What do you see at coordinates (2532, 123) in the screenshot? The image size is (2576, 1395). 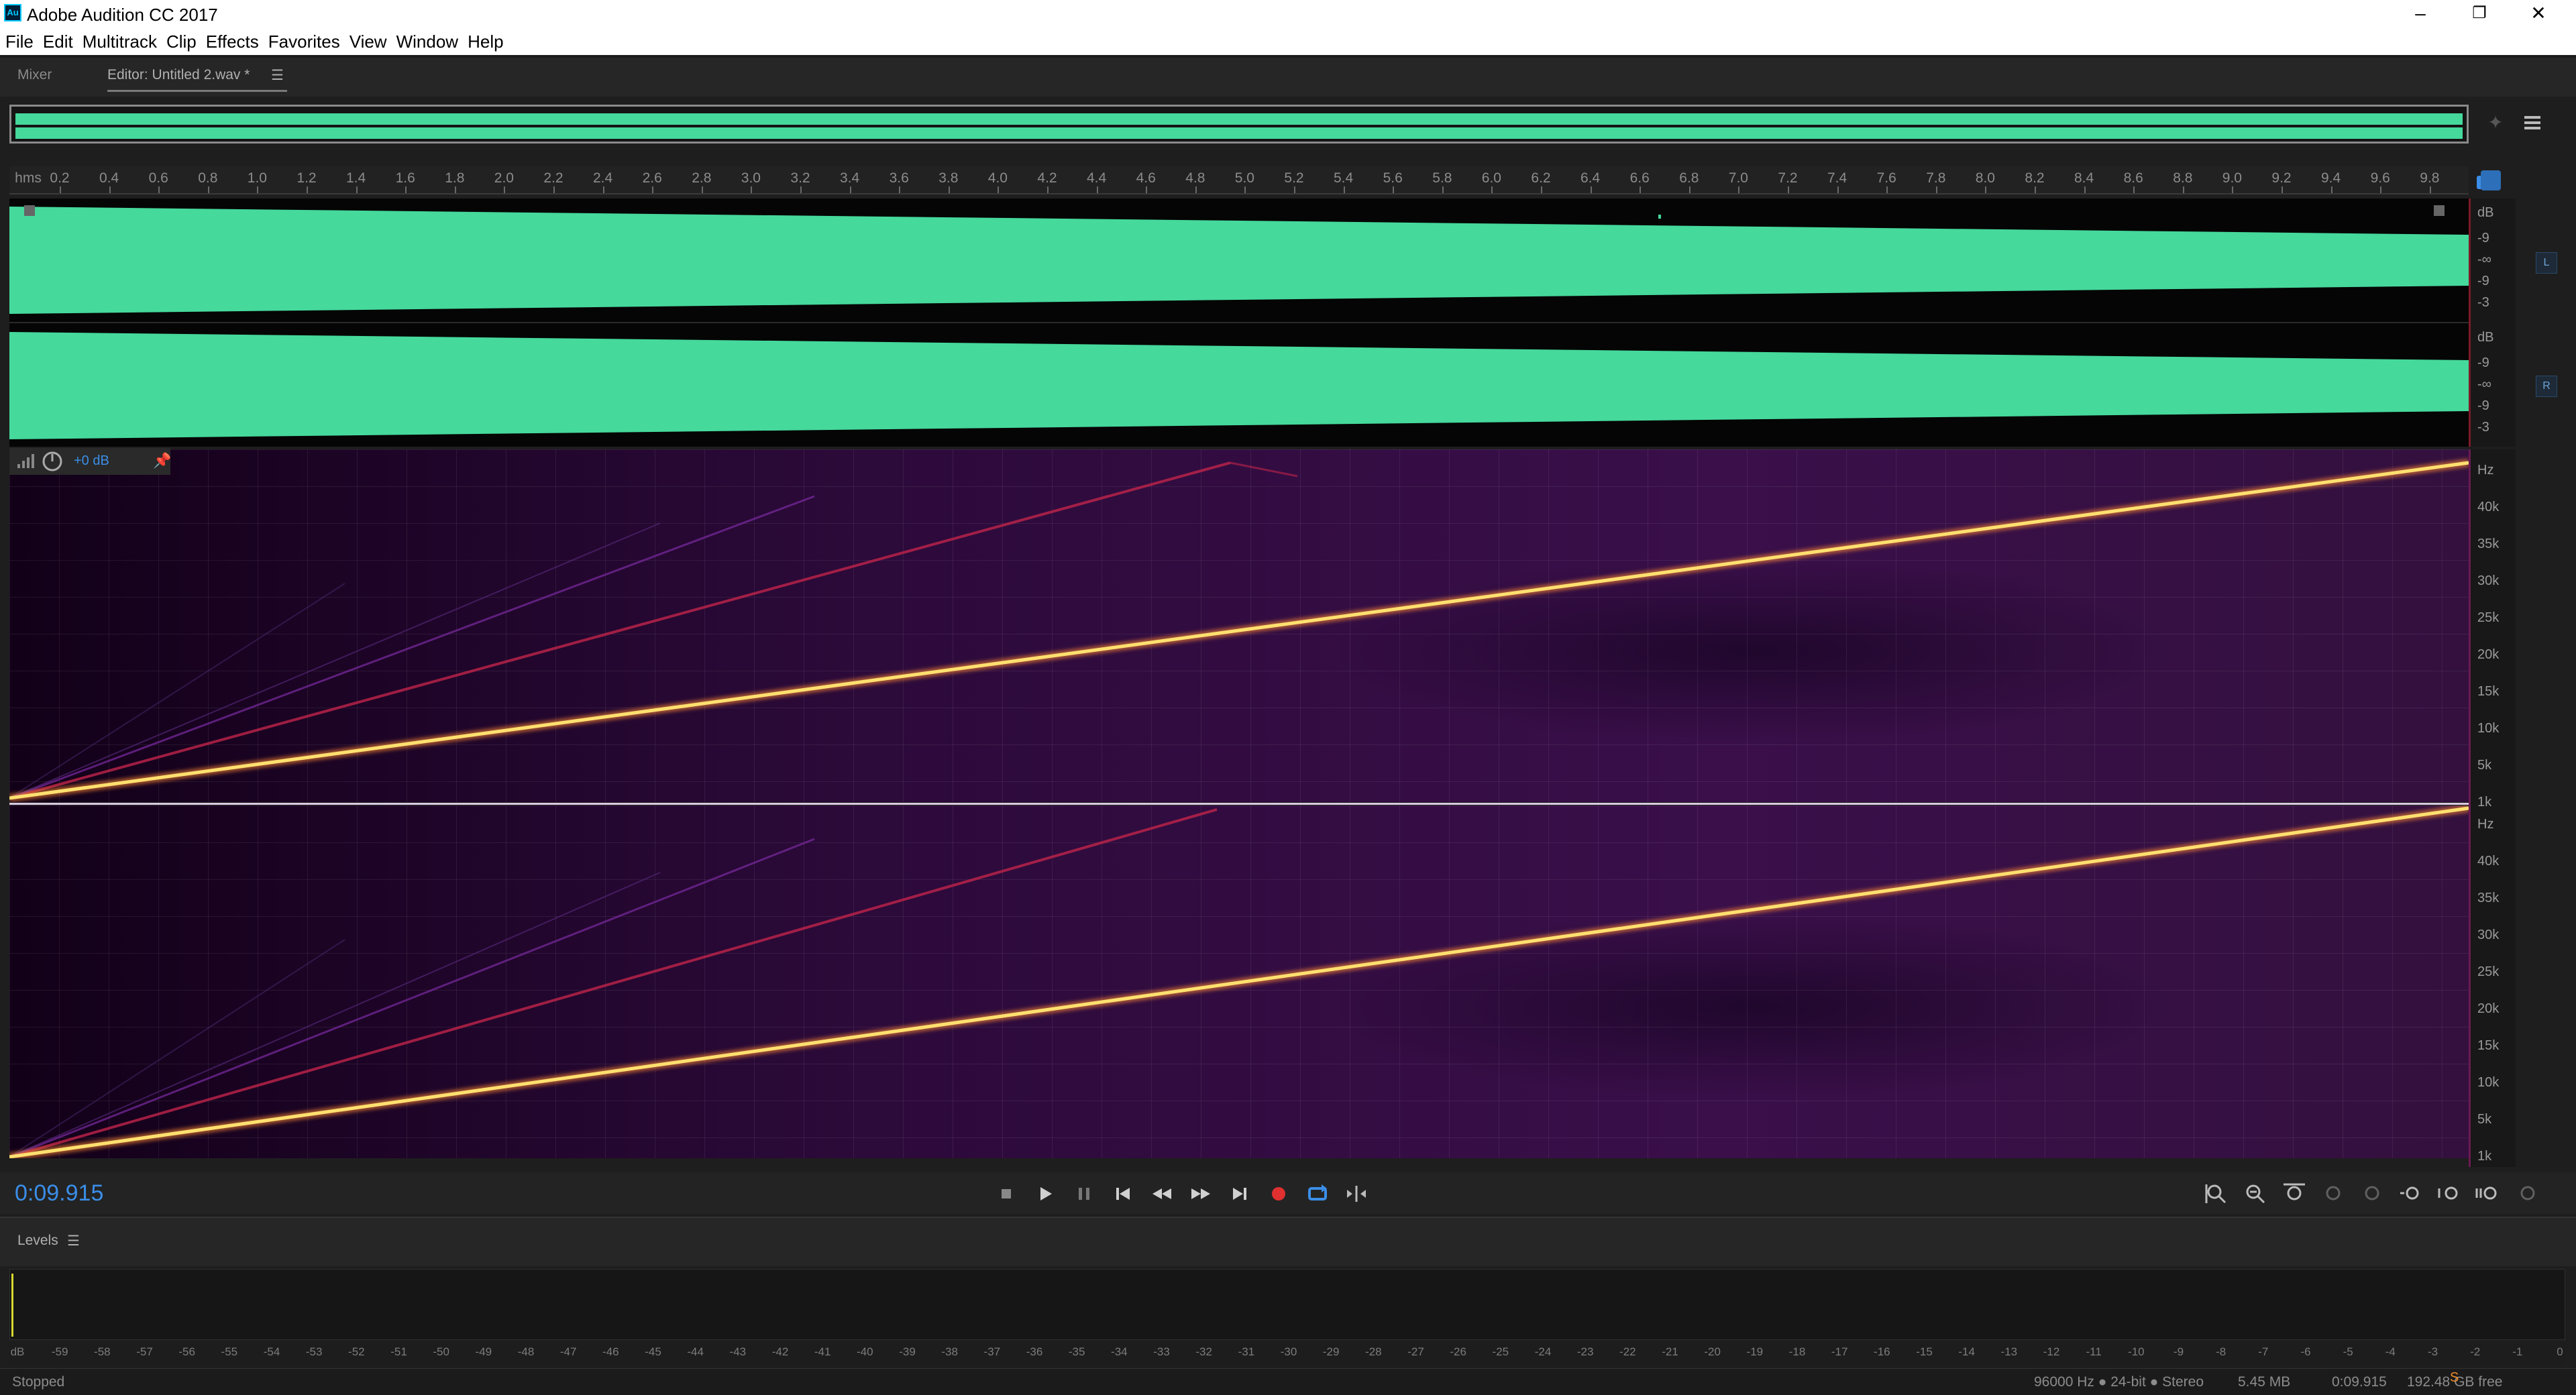 I see `display-options-icon` at bounding box center [2532, 123].